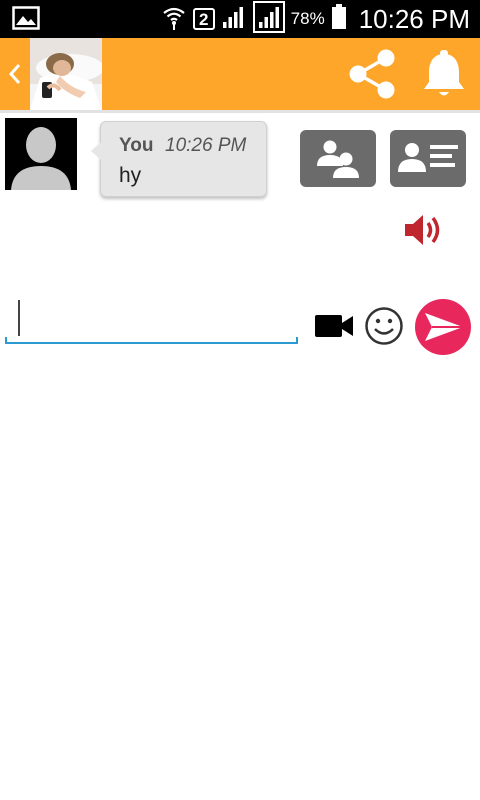 This screenshot has width=480, height=800. Describe the element at coordinates (423, 230) in the screenshot. I see `speaker-icon` at that location.